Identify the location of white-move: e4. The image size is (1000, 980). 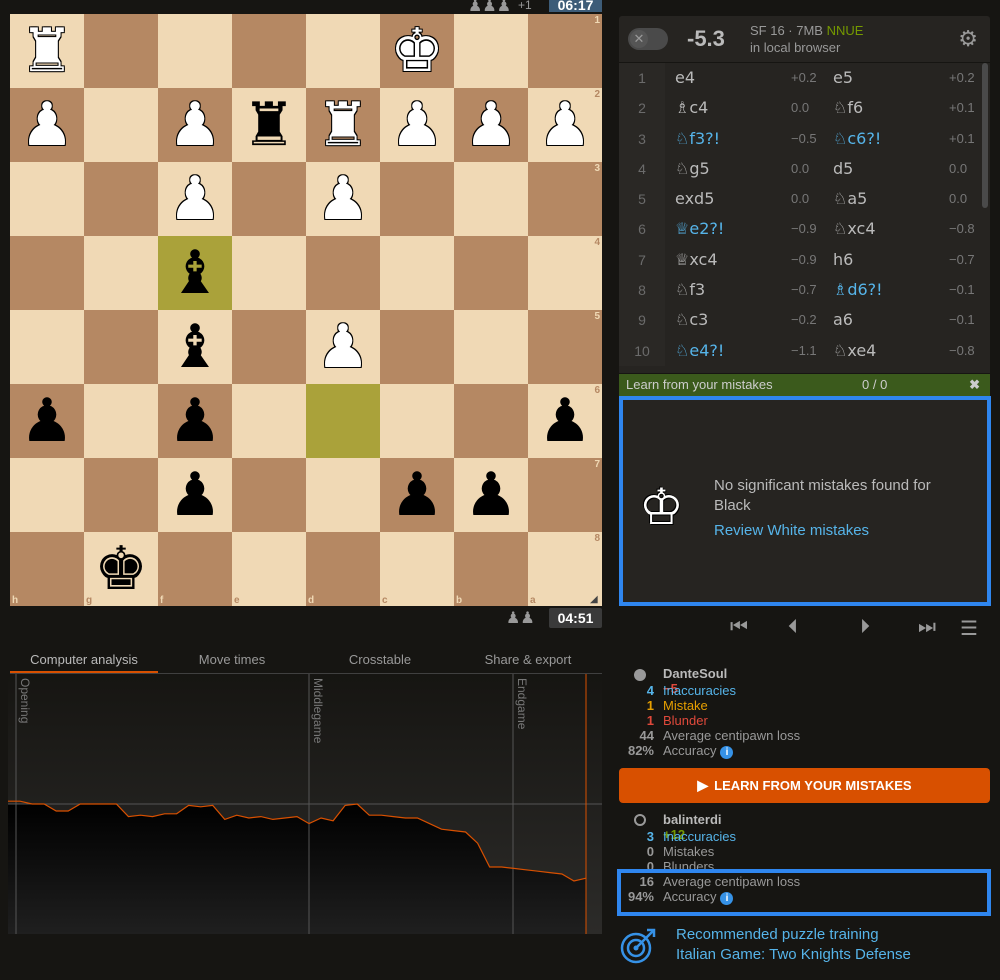
(685, 78).